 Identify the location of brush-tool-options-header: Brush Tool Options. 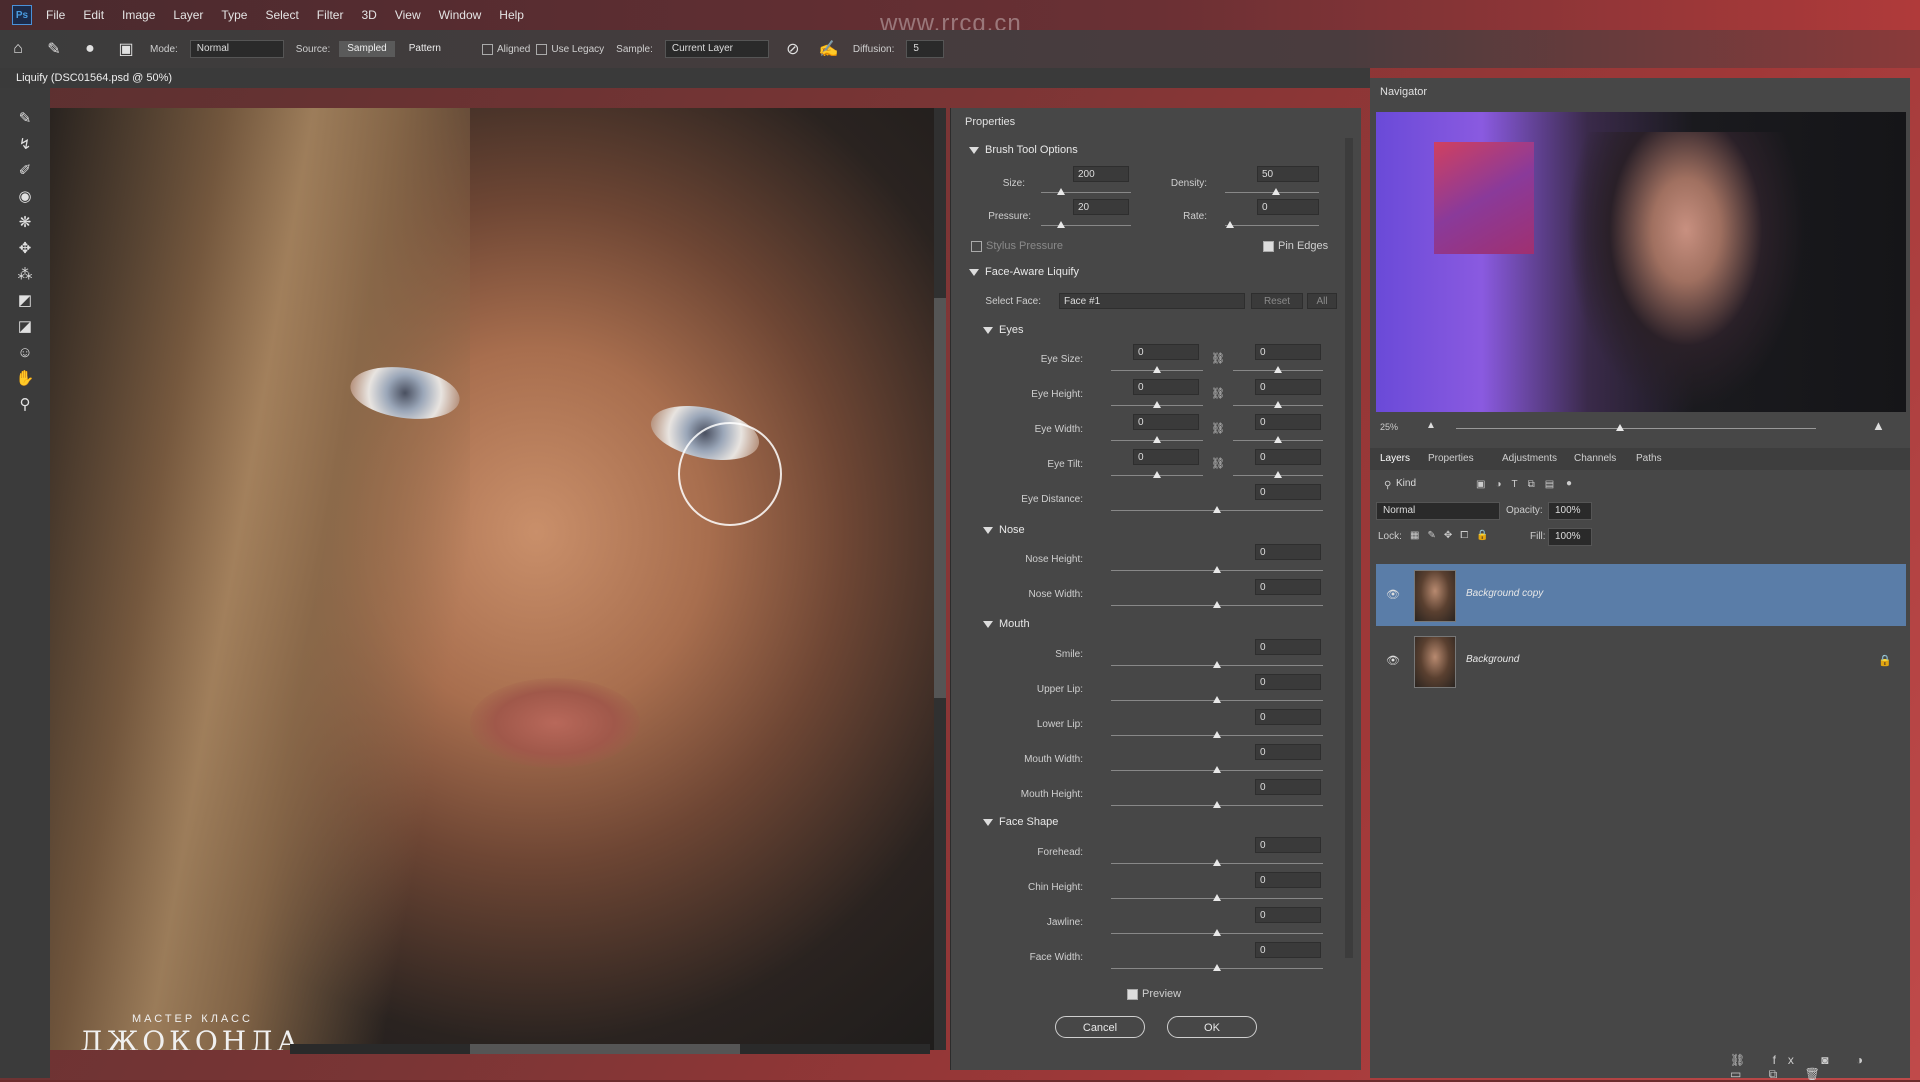
(1023, 150).